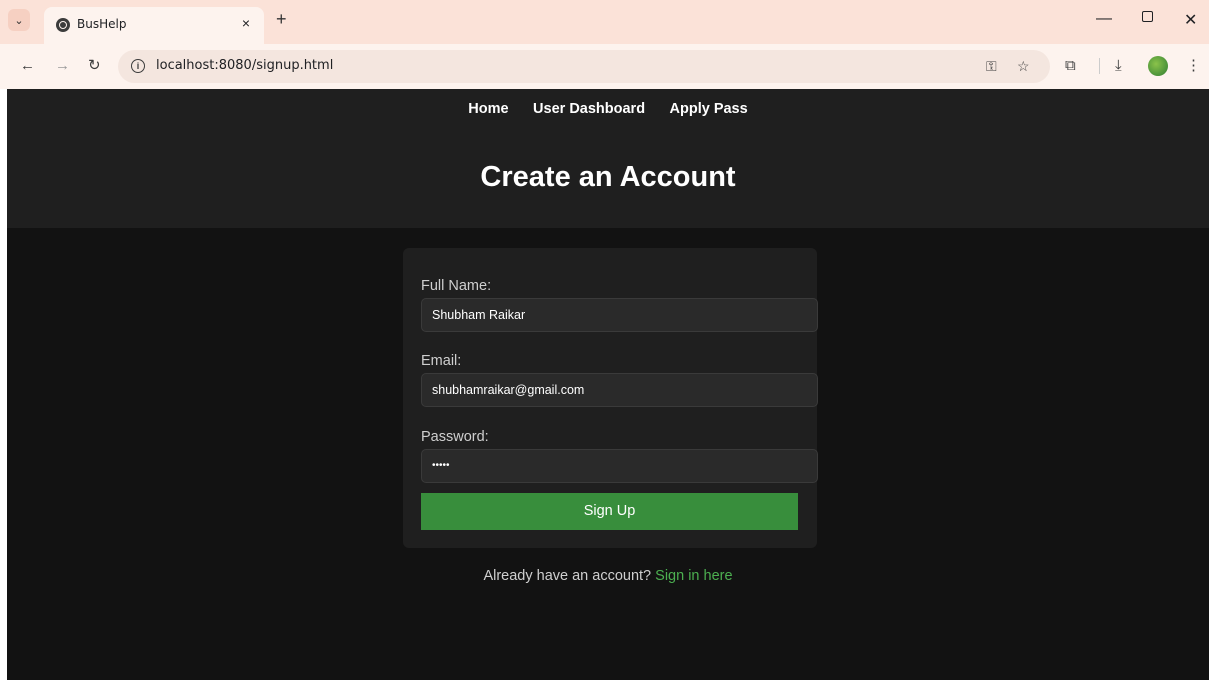  What do you see at coordinates (1099, 66) in the screenshot?
I see `toolbar-divider` at bounding box center [1099, 66].